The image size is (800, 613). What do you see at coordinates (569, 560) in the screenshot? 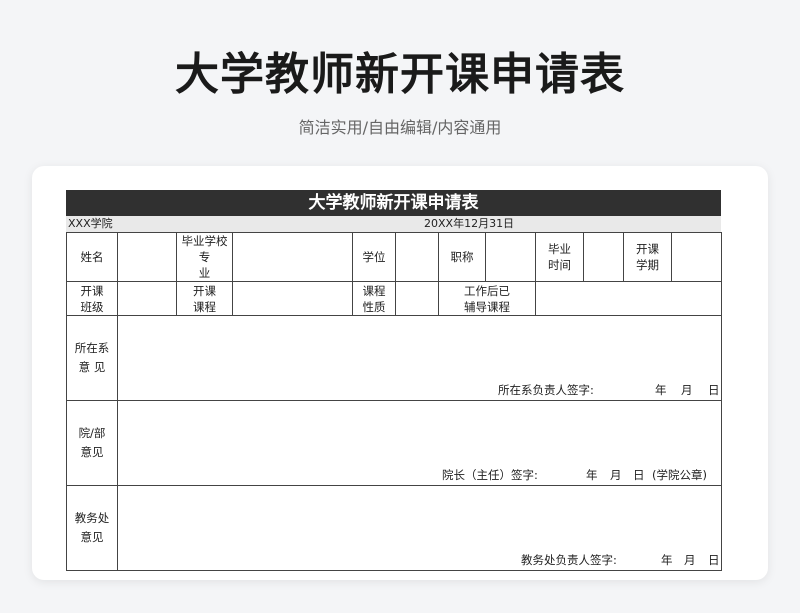
I see `office-sign-label: 教务处负责人签字:` at bounding box center [569, 560].